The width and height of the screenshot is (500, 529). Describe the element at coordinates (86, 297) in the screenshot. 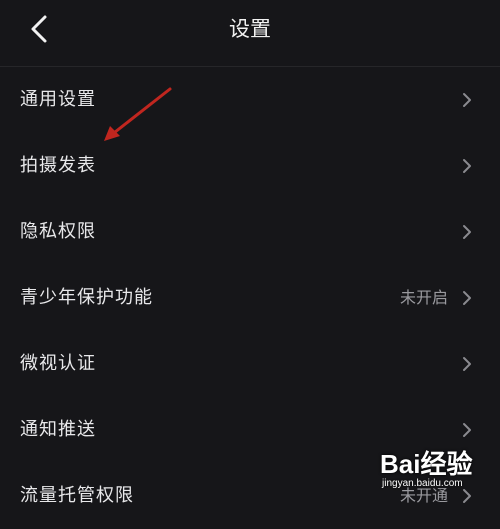

I see `settings-item-label: 青少年保护功能` at that location.